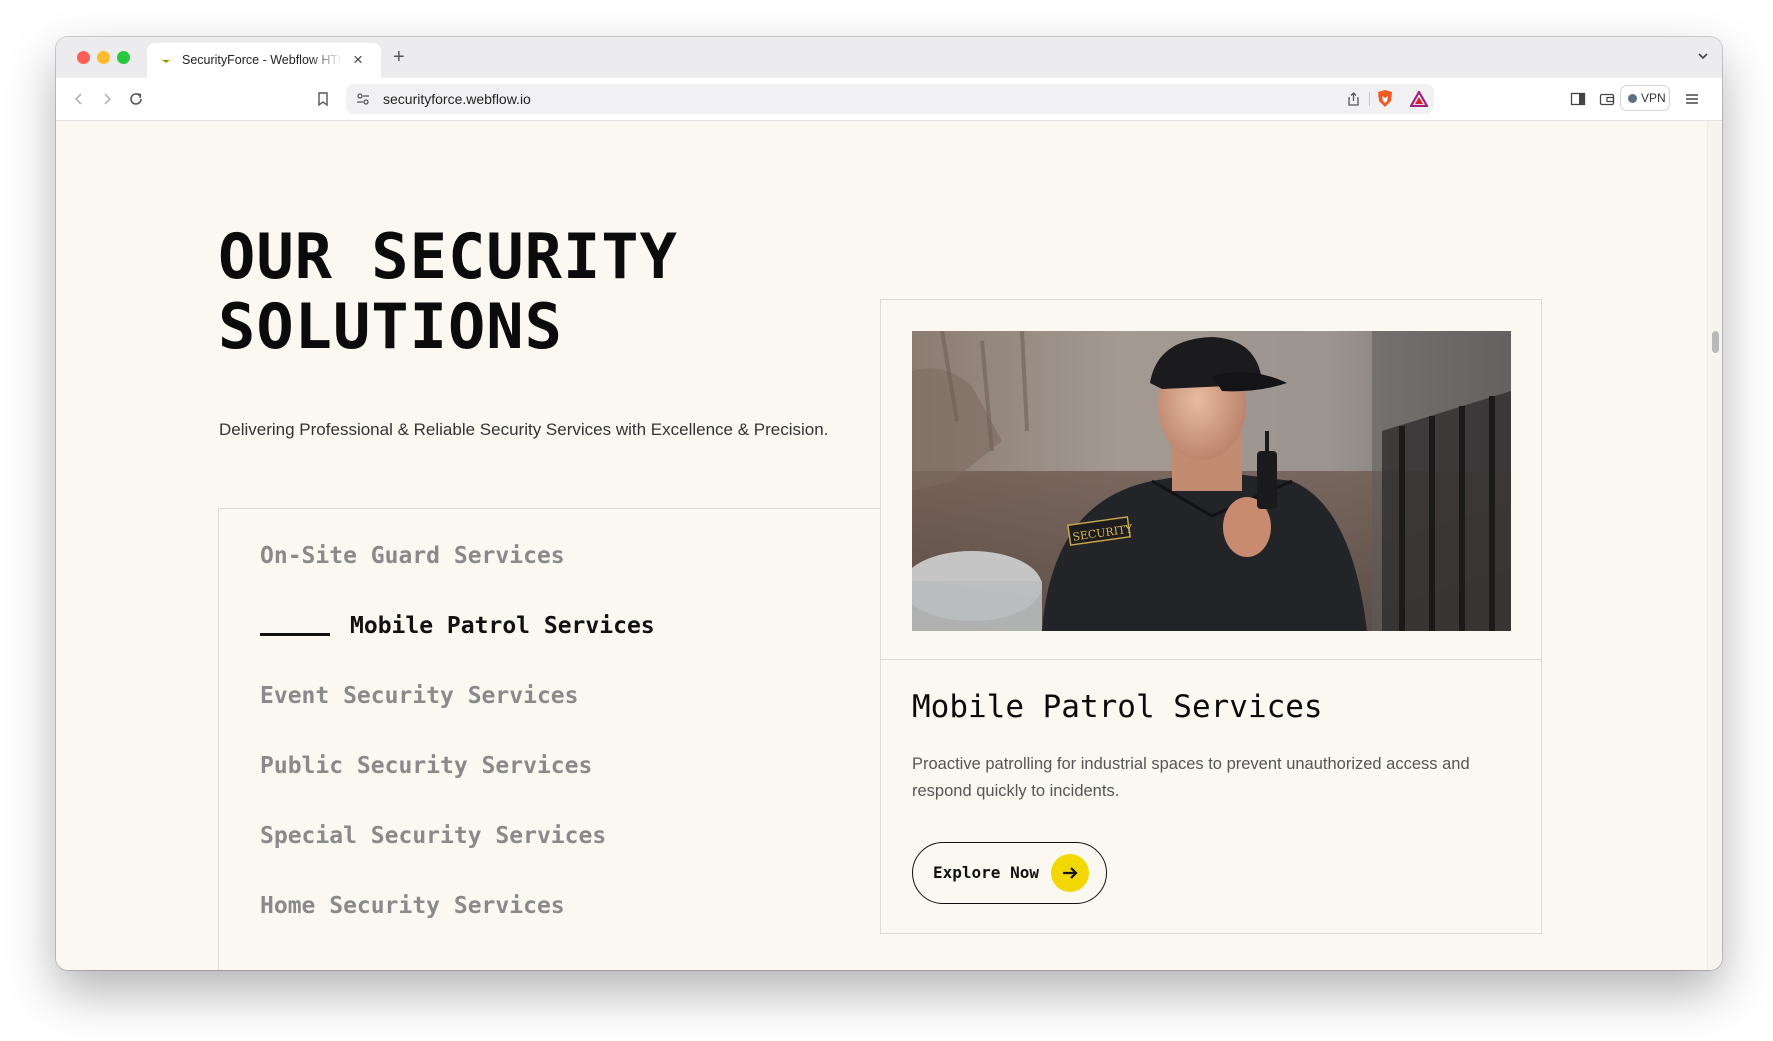 This screenshot has width=1773, height=1041. I want to click on card-divider, so click(1211, 659).